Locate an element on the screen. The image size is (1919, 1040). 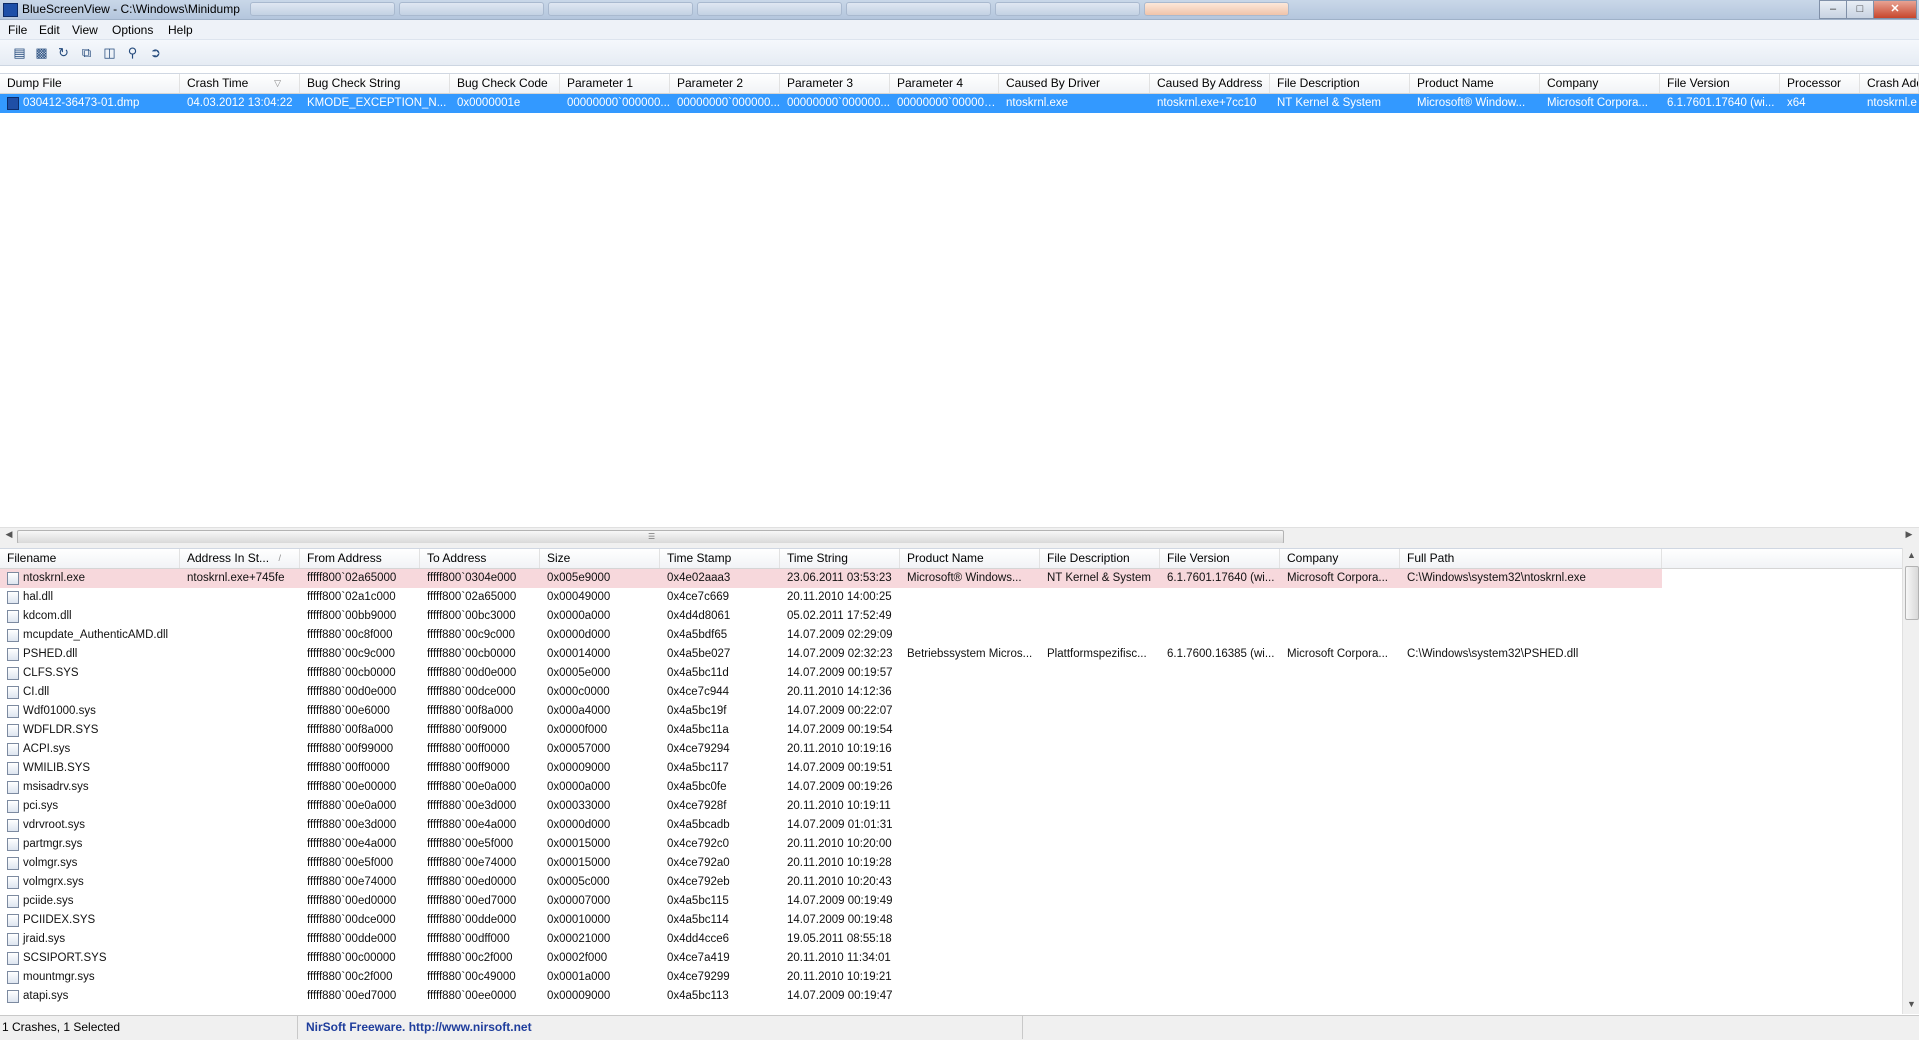
exit-icon: ➲ is located at coordinates (155, 52).